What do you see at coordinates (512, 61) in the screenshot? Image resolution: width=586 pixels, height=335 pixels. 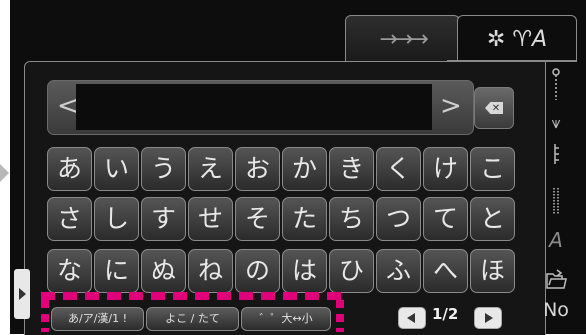 I see `panel-divider` at bounding box center [512, 61].